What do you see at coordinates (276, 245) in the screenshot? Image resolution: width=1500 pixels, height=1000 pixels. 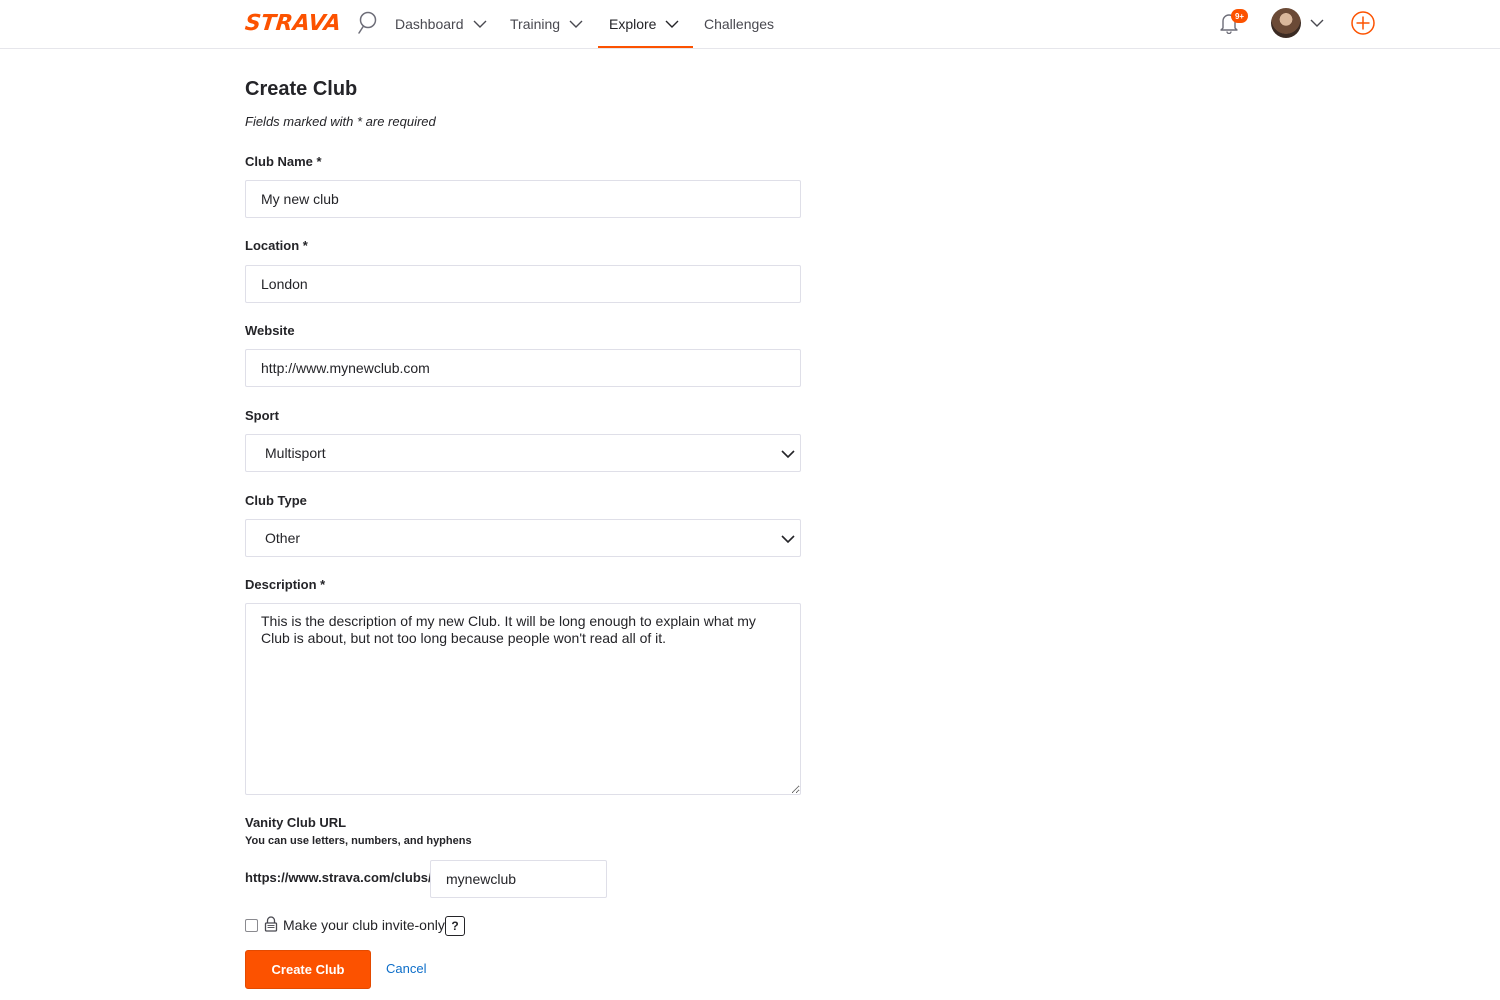 I see `location-label: Location *` at bounding box center [276, 245].